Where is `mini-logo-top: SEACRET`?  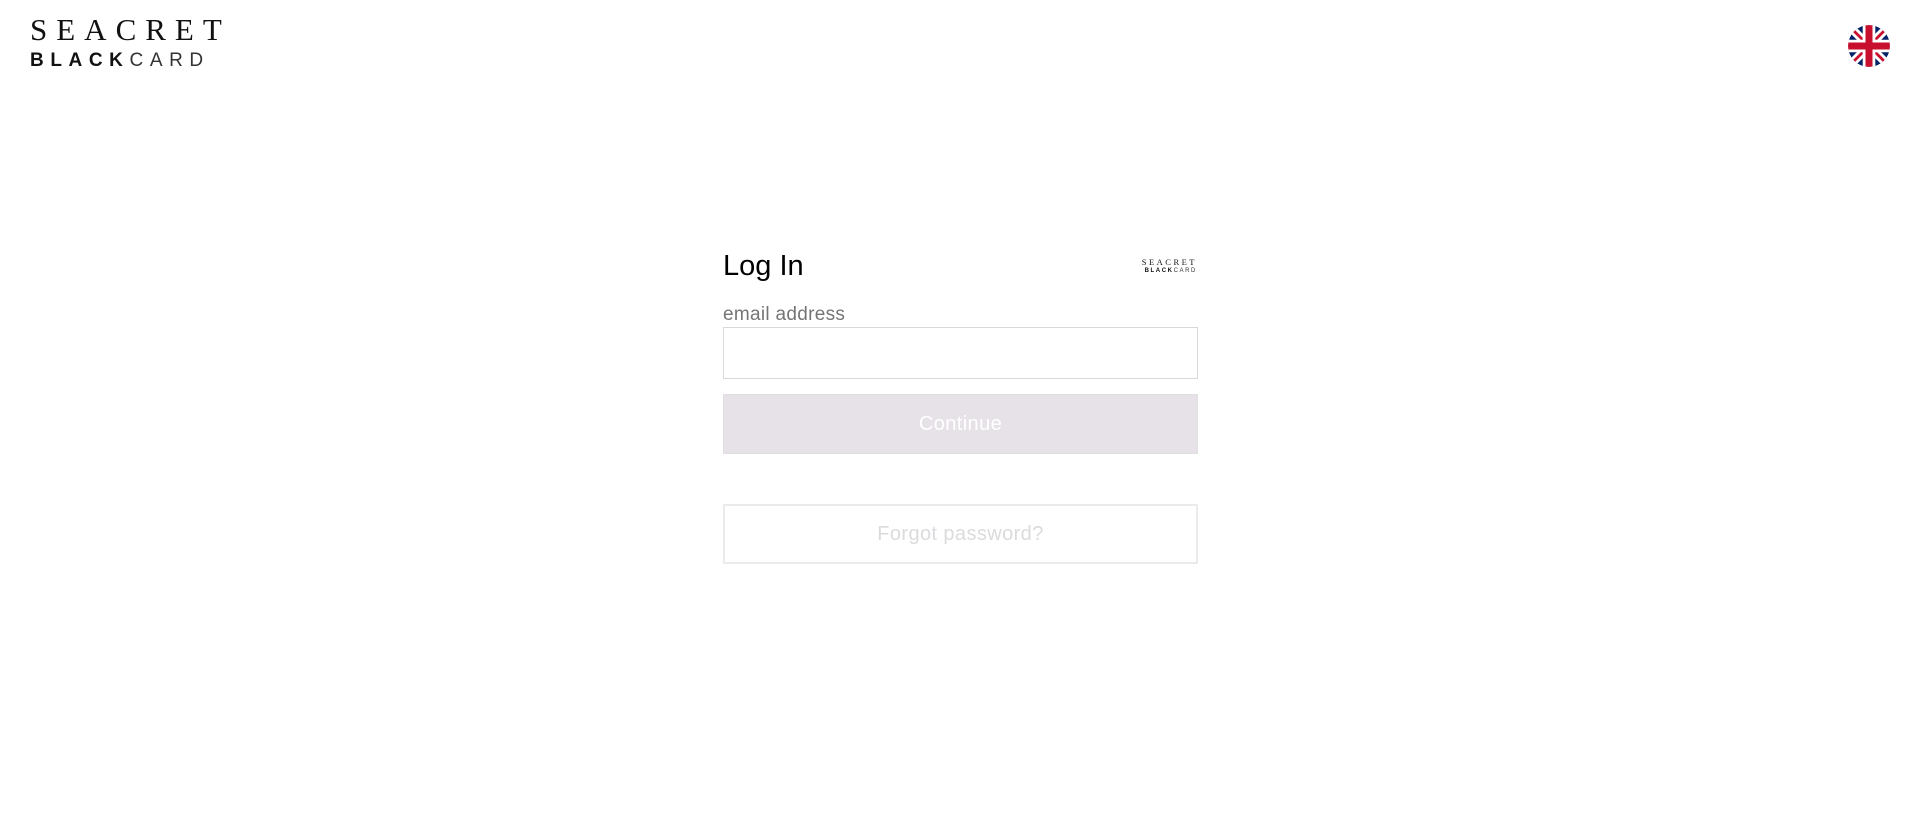
mini-logo-top: SEACRET is located at coordinates (1169, 262).